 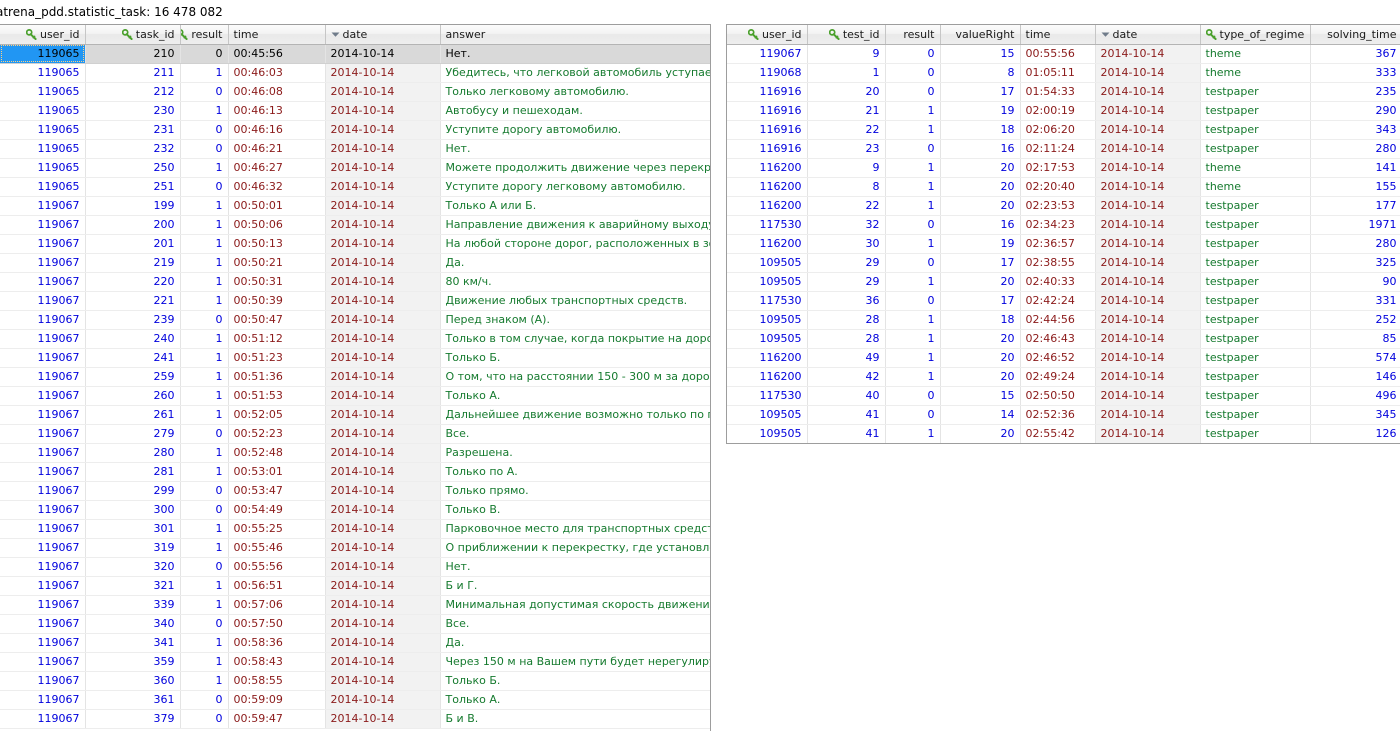 What do you see at coordinates (1355, 263) in the screenshot?
I see `cell-solving_time: 325` at bounding box center [1355, 263].